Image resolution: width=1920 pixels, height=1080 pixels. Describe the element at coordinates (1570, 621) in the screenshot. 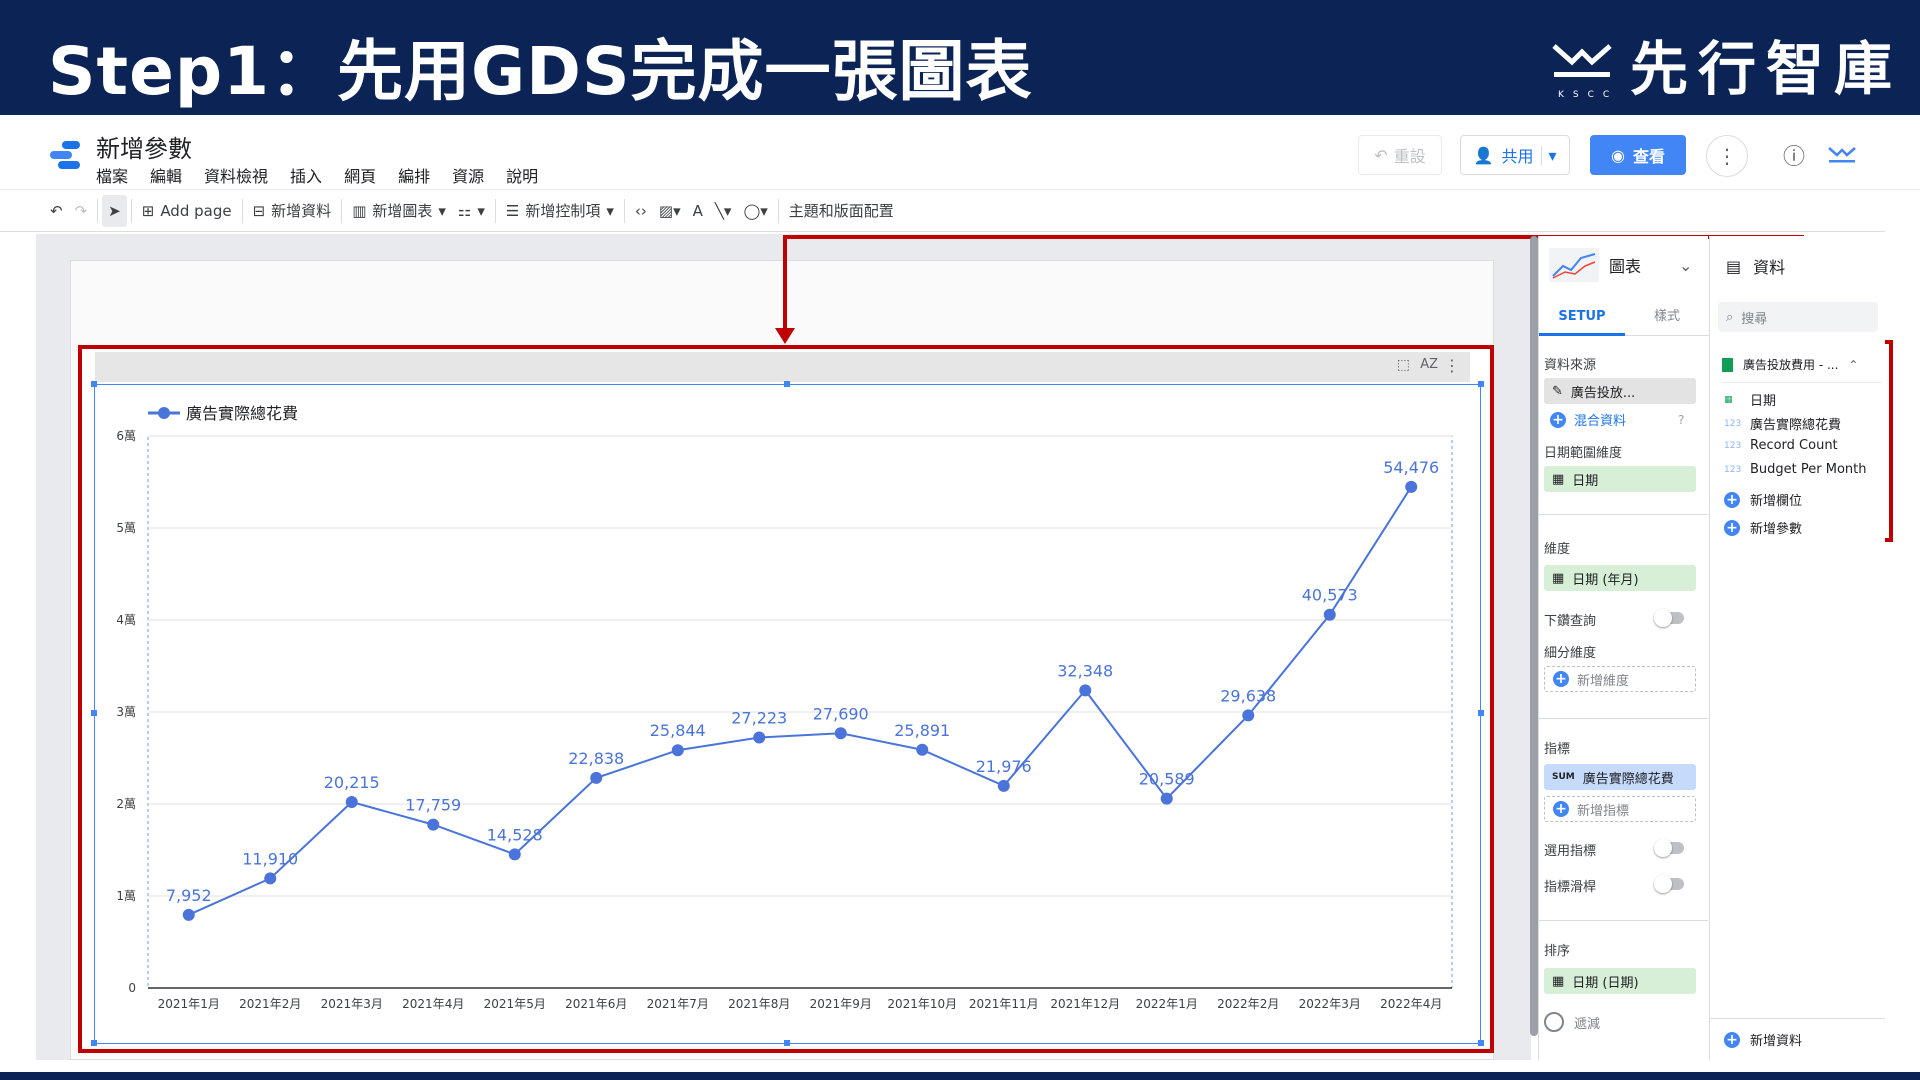

I see `drilldown-label: 下鑽查詢` at that location.